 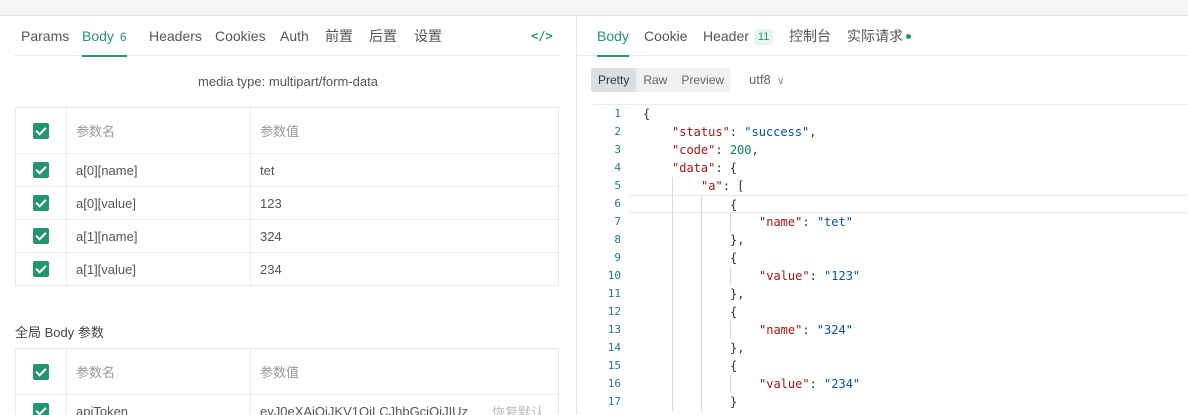 I want to click on param-name-cell: a[0][value], so click(x=159, y=203).